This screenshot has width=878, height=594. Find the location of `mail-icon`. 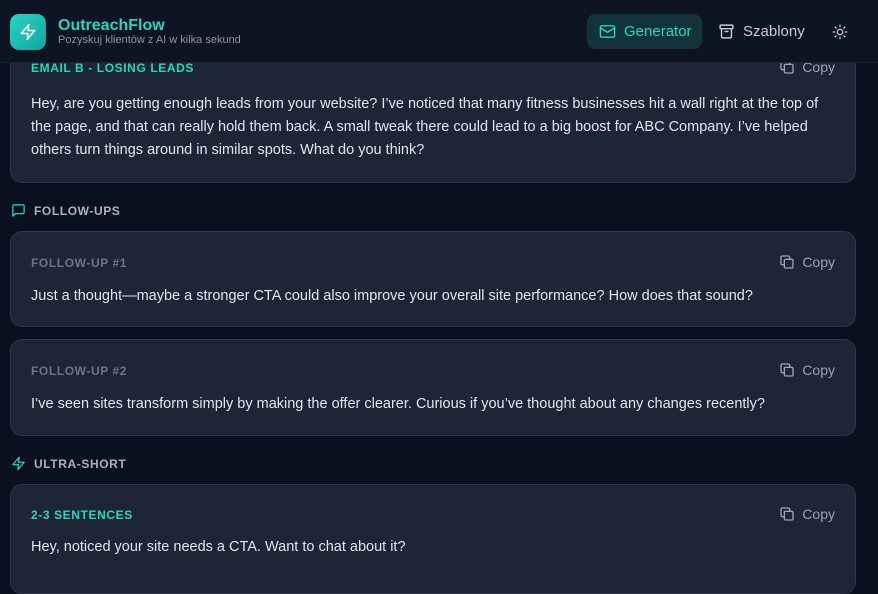

mail-icon is located at coordinates (607, 31).